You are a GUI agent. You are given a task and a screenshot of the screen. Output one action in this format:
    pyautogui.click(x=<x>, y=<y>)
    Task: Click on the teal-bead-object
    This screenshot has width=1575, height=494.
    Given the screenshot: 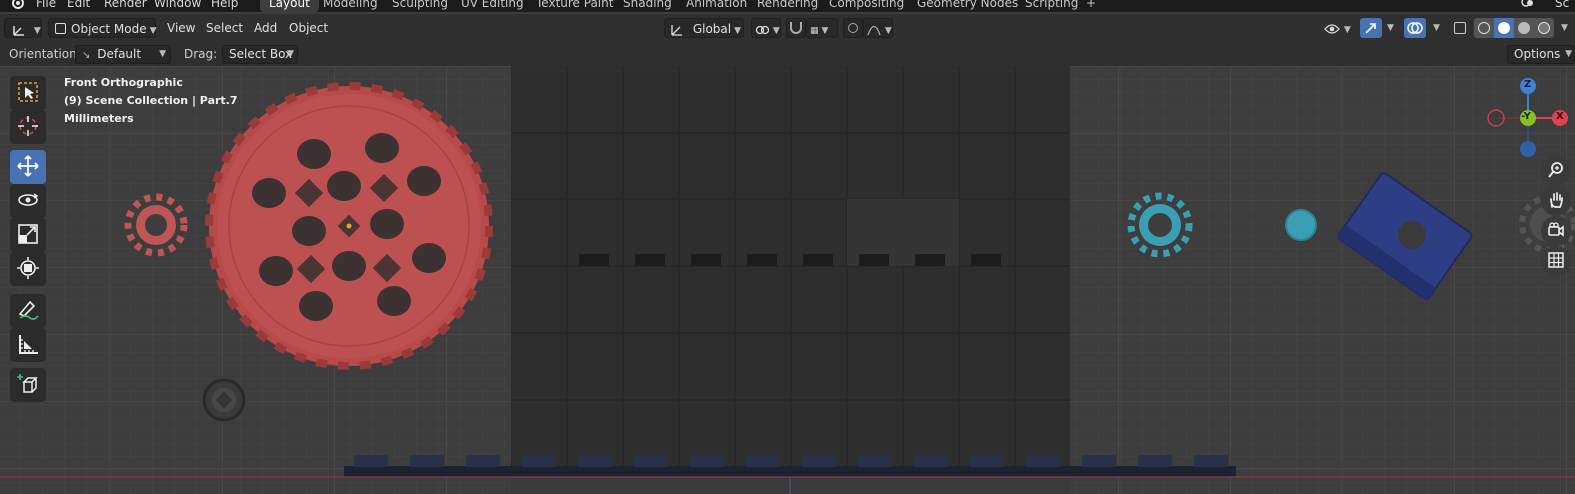 What is the action you would take?
    pyautogui.click(x=1301, y=225)
    